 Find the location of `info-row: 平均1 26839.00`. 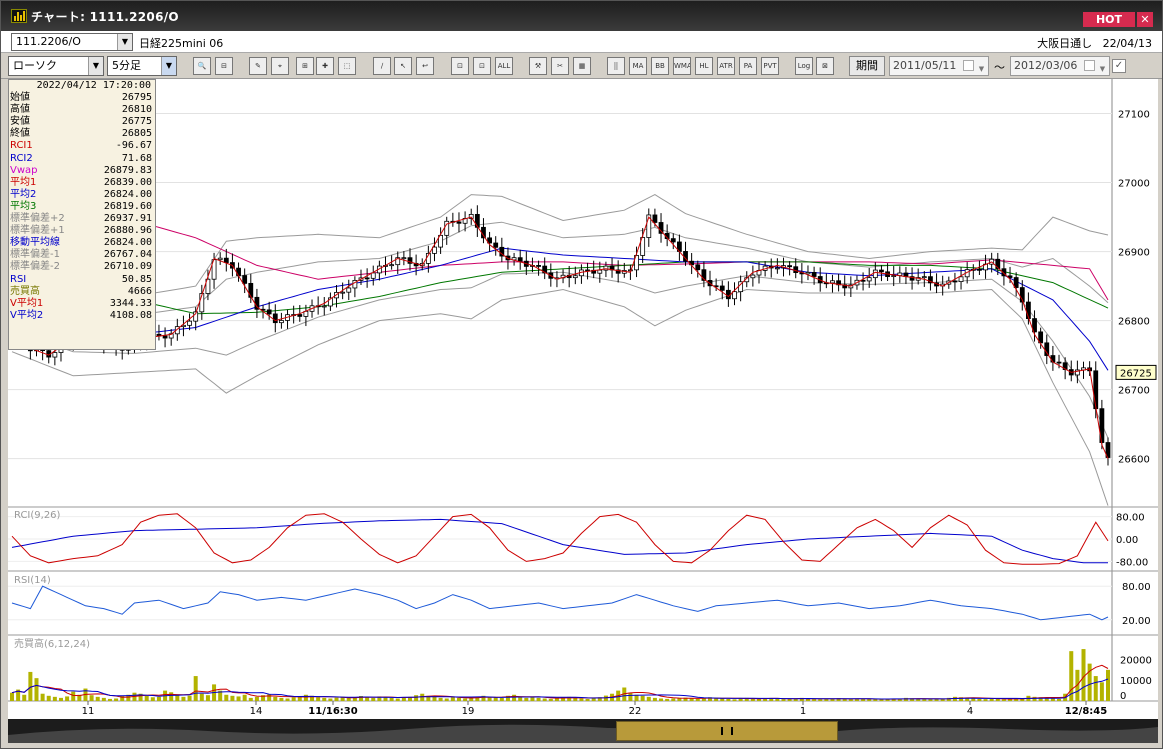

info-row: 平均1 26839.00 is located at coordinates (82, 183).